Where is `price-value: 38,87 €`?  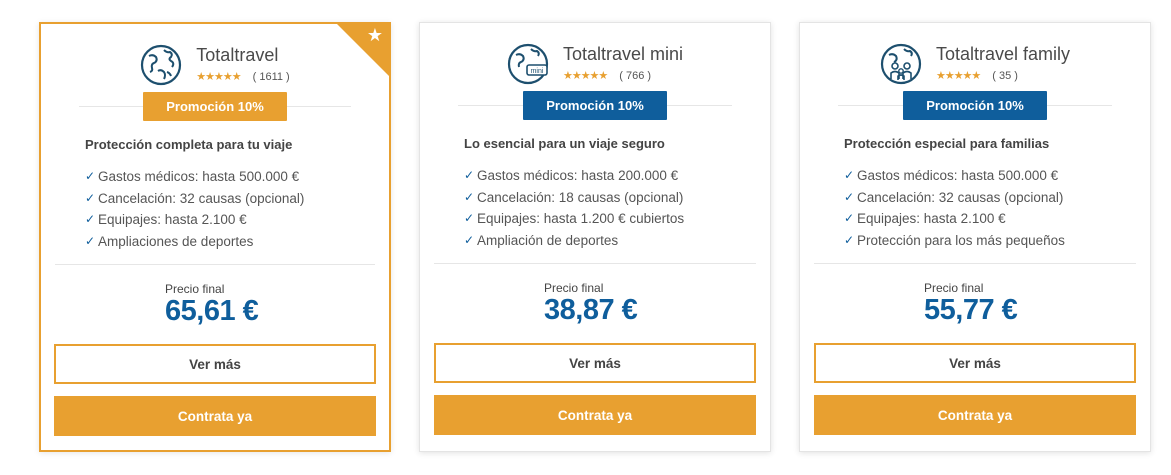 price-value: 38,87 € is located at coordinates (591, 310).